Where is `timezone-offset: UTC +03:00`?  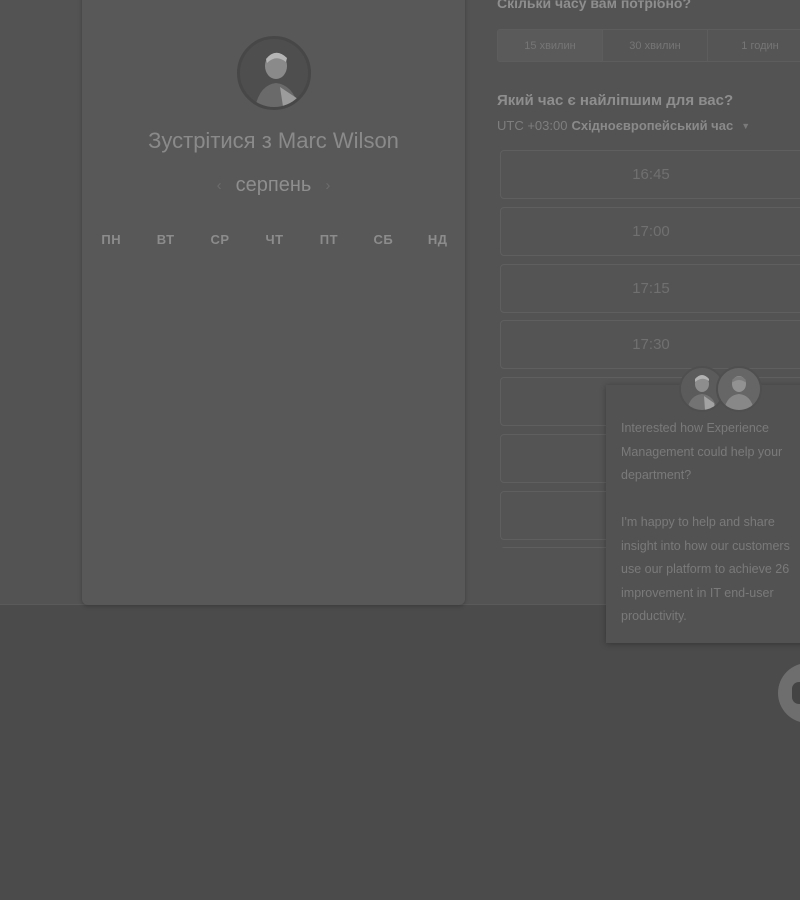 timezone-offset: UTC +03:00 is located at coordinates (532, 125).